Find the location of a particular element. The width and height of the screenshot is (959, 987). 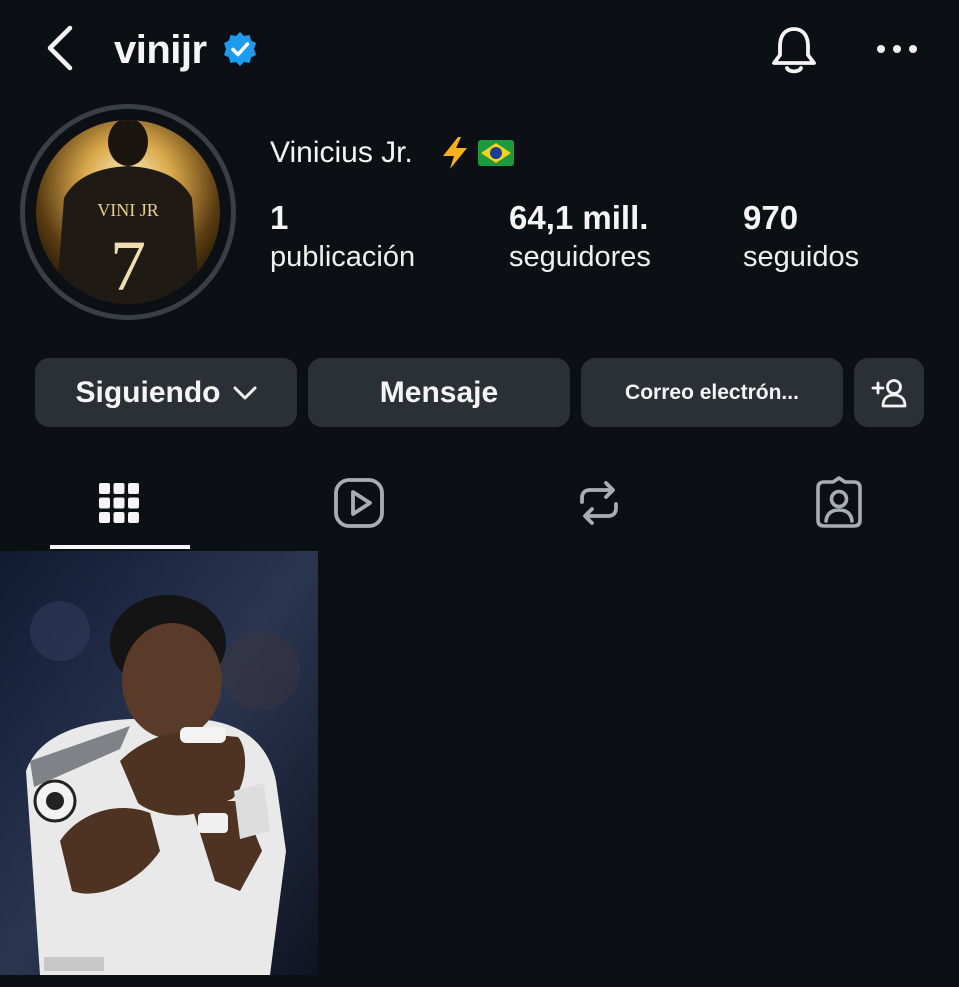

tab-reposts is located at coordinates (599, 503).